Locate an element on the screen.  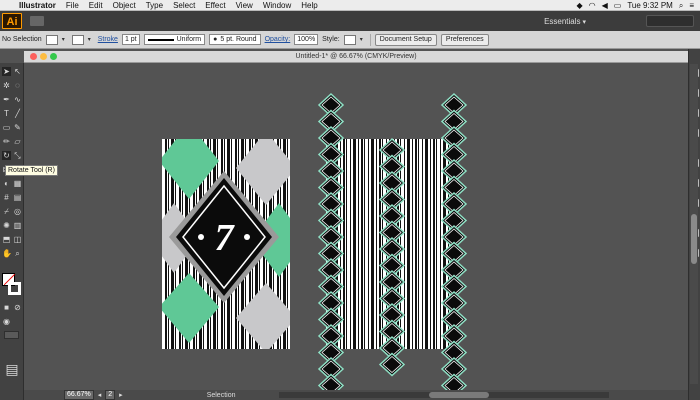
current-tool-status: Selection is located at coordinates (221, 395).